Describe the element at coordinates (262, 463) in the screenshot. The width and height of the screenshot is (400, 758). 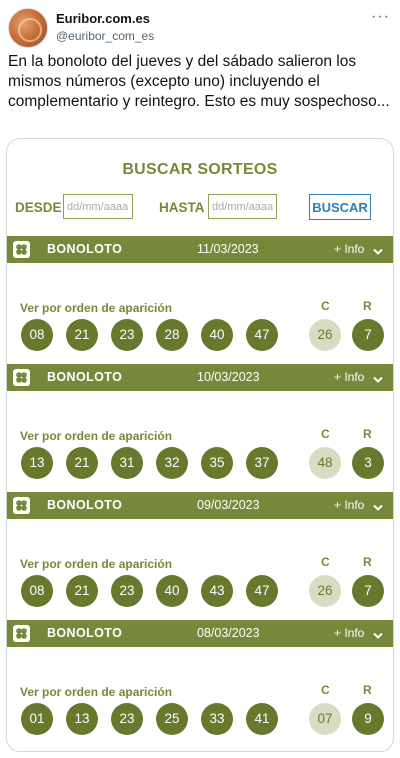
I see `number-ball: 37` at that location.